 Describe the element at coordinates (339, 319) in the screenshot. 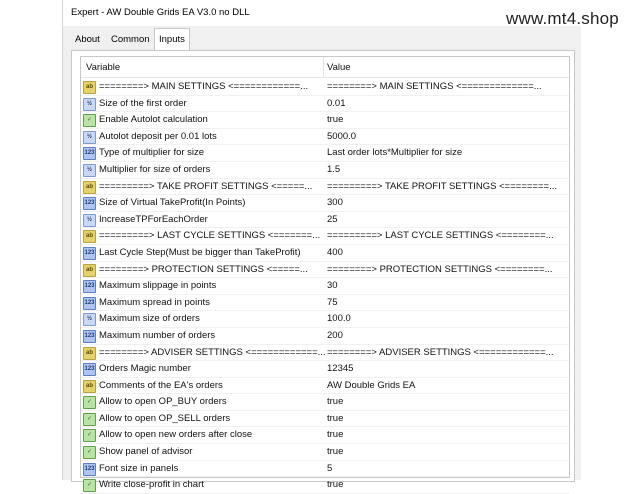

I see `row-value: 100.0` at that location.